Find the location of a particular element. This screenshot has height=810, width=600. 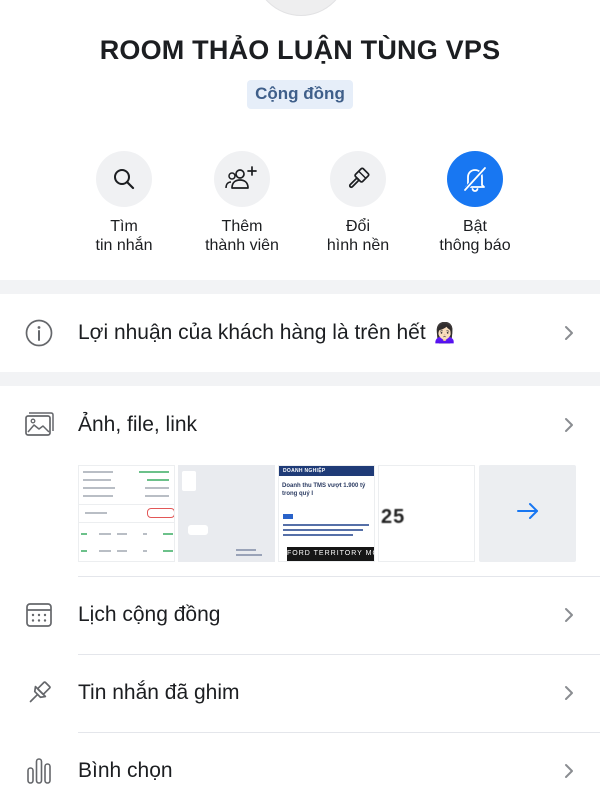

bell-off-icon is located at coordinates (475, 179).